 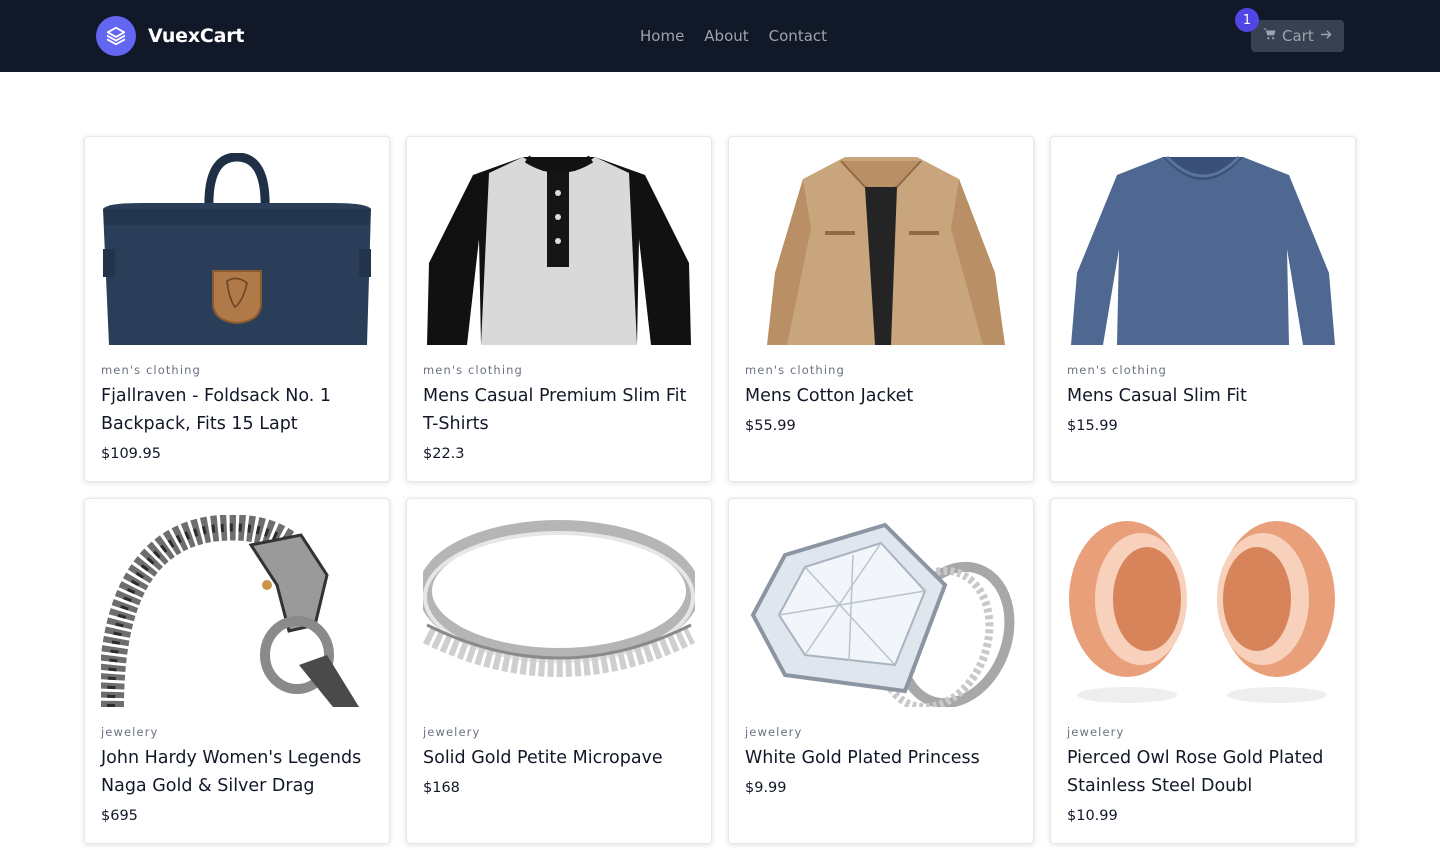 I want to click on product-title: Mens Casual Slim Fit $15.99, so click(x=1205, y=411).